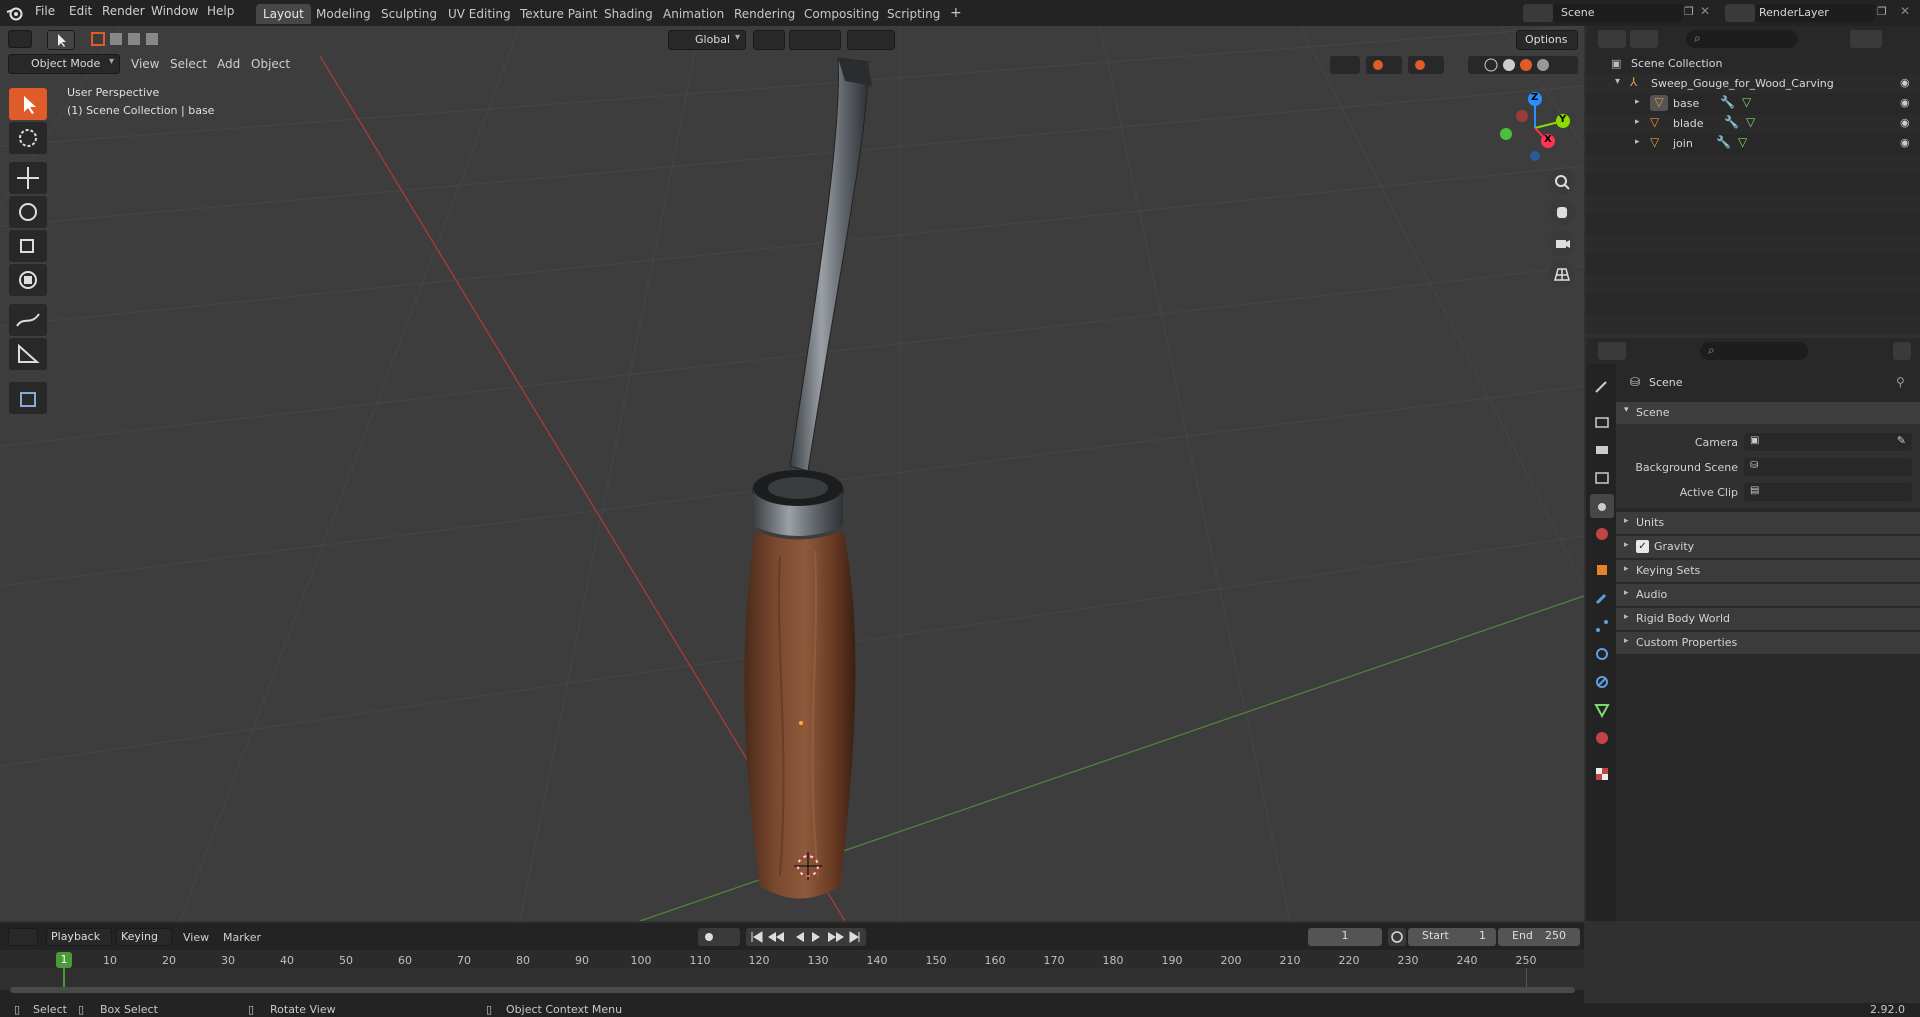  What do you see at coordinates (1345, 937) in the screenshot?
I see `current-frame-field: 1` at bounding box center [1345, 937].